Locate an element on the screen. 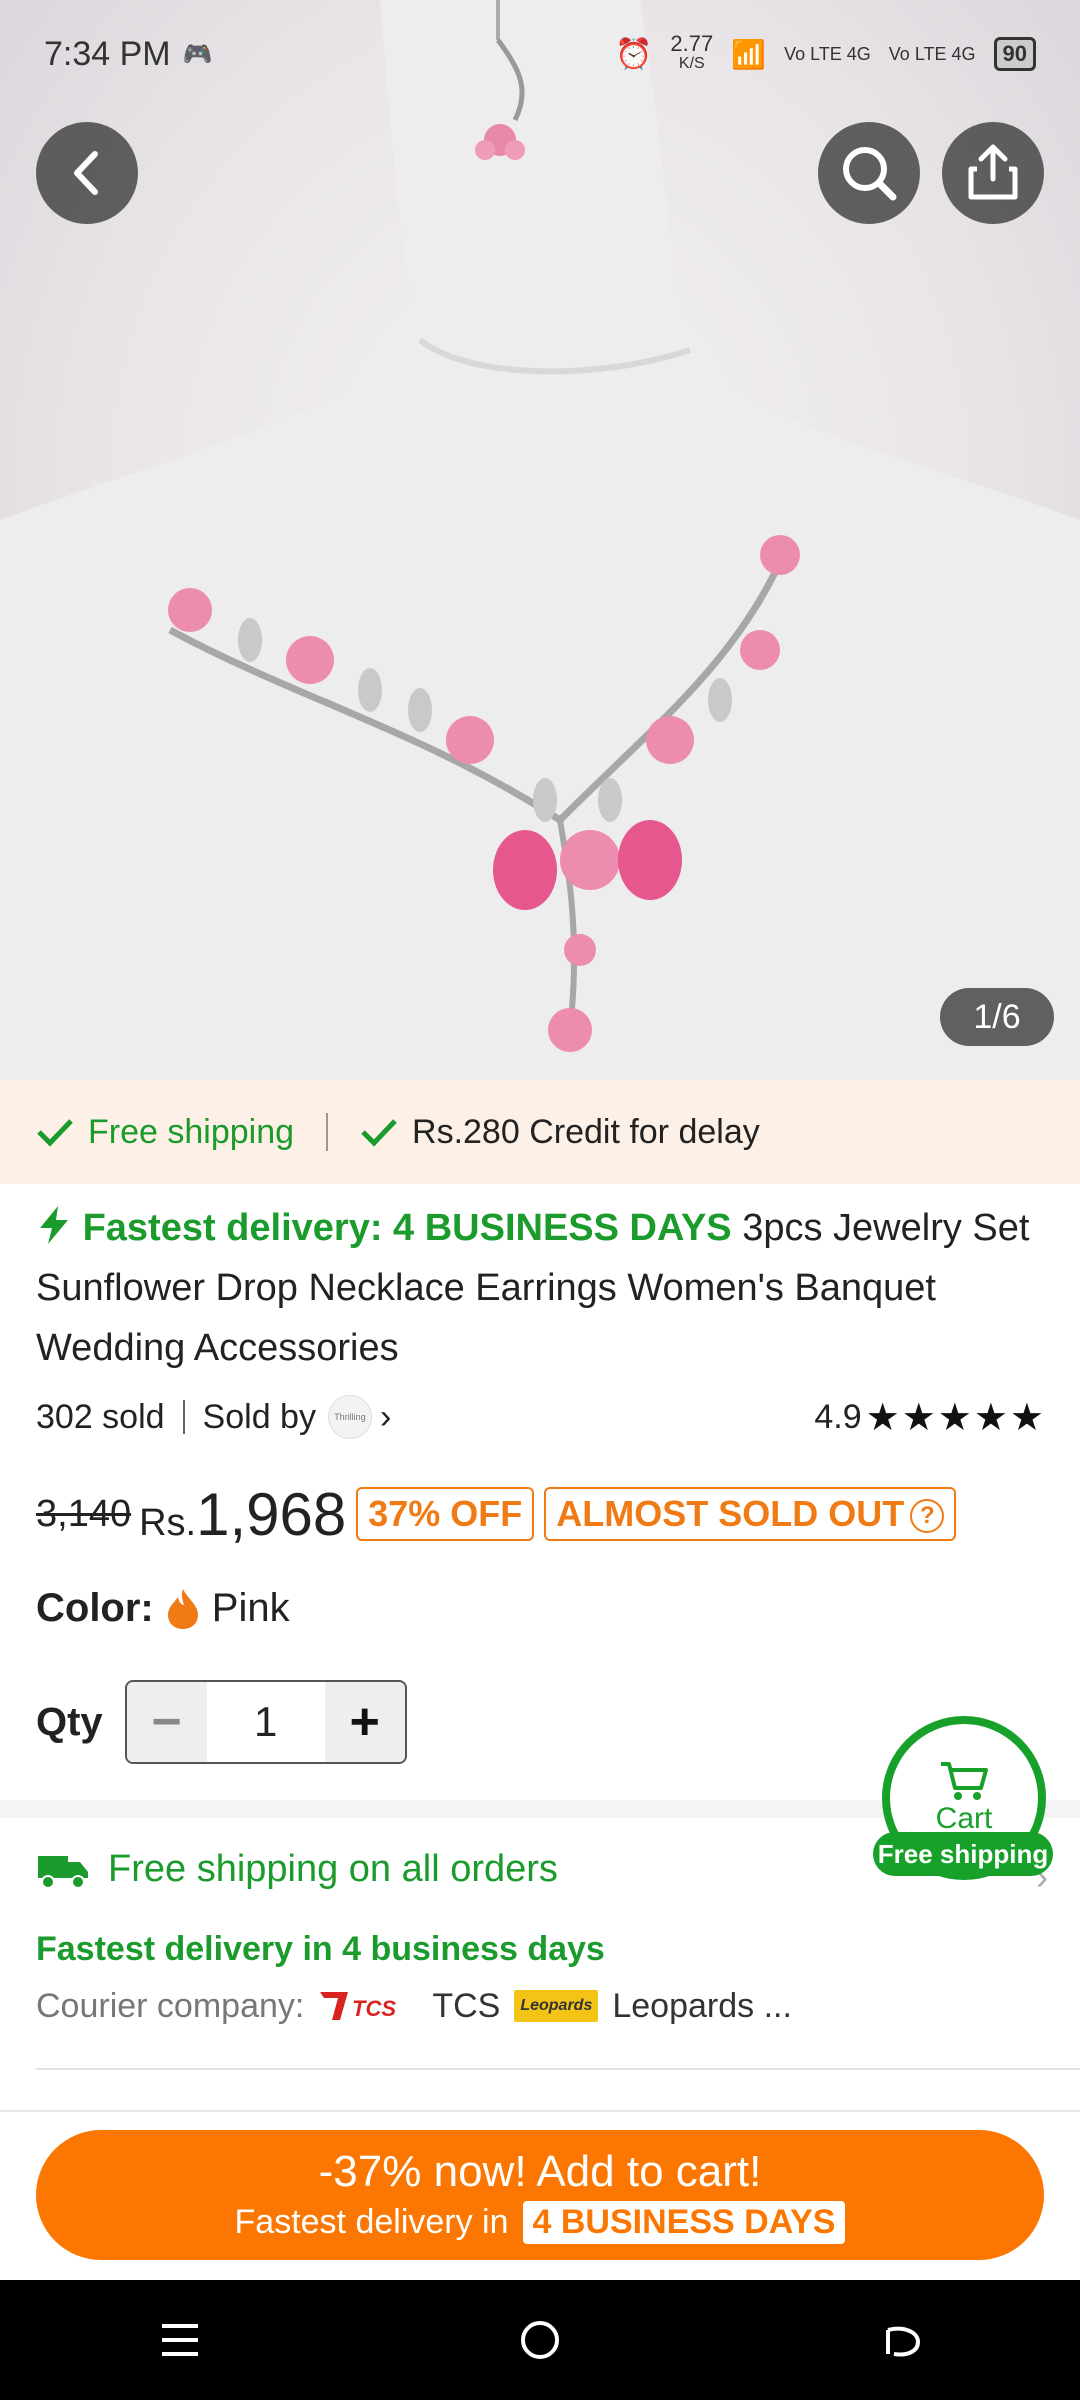 This screenshot has width=1080, height=2400. help-icon: ? is located at coordinates (927, 1516).